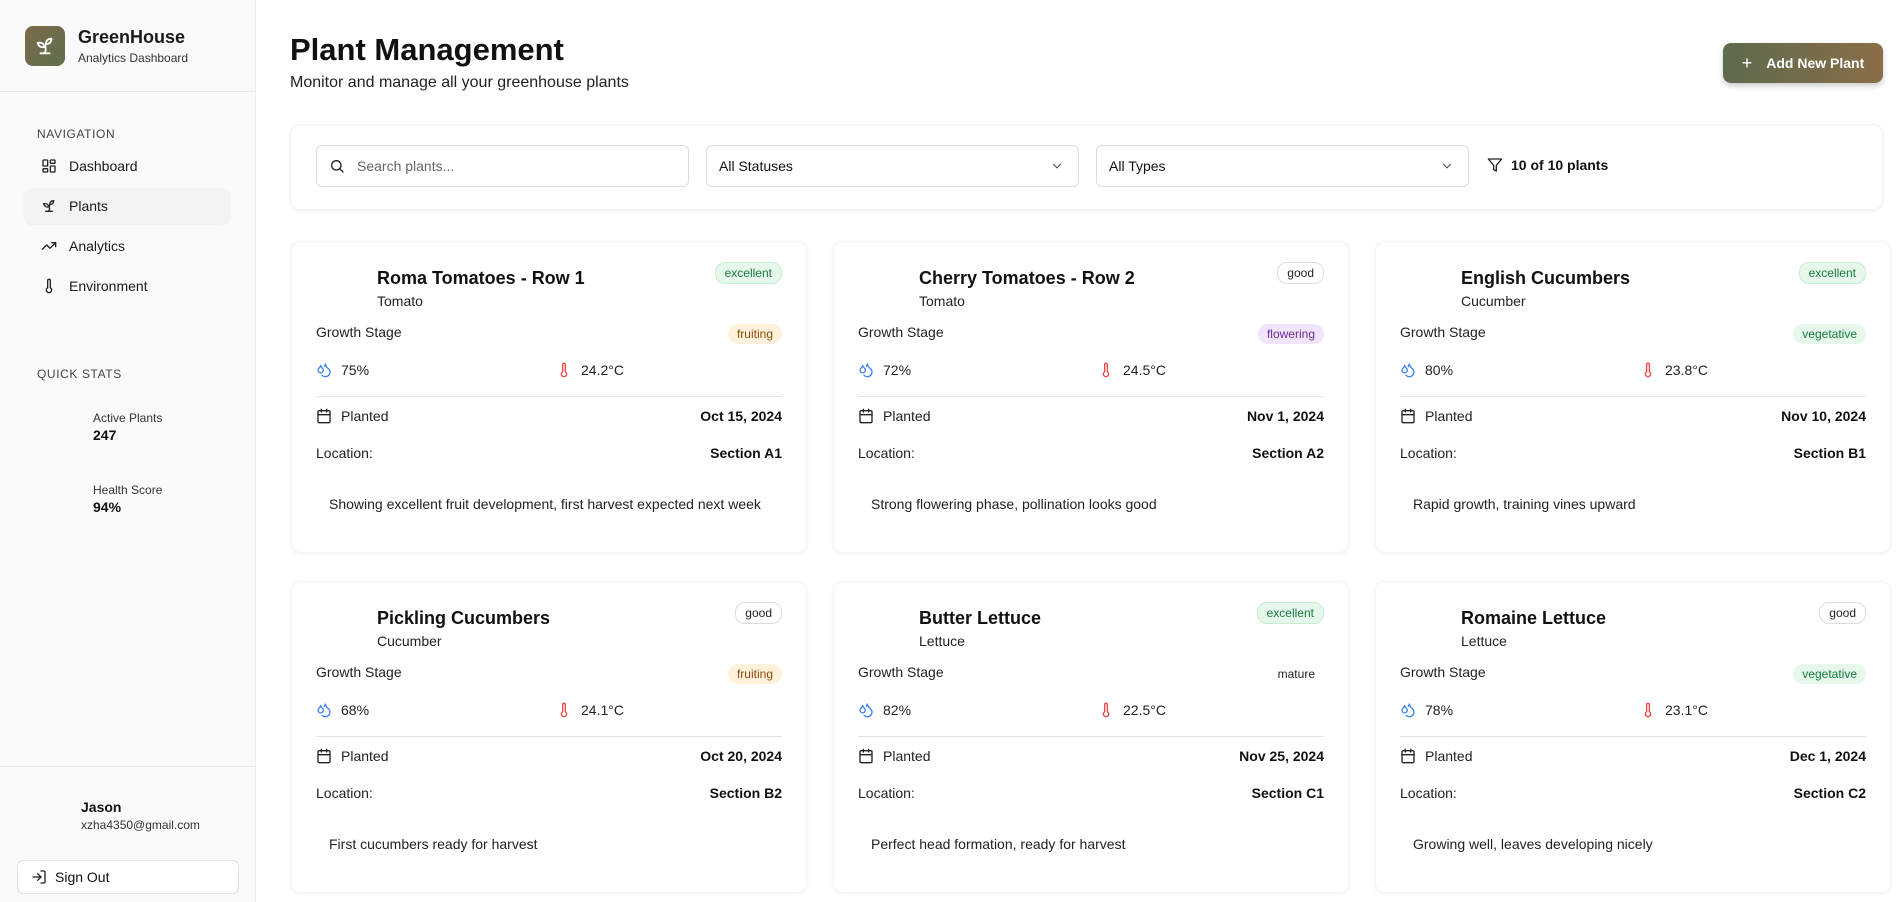 Image resolution: width=1903 pixels, height=902 pixels. What do you see at coordinates (76, 134) in the screenshot?
I see `navigation-label: NAVIGATION` at bounding box center [76, 134].